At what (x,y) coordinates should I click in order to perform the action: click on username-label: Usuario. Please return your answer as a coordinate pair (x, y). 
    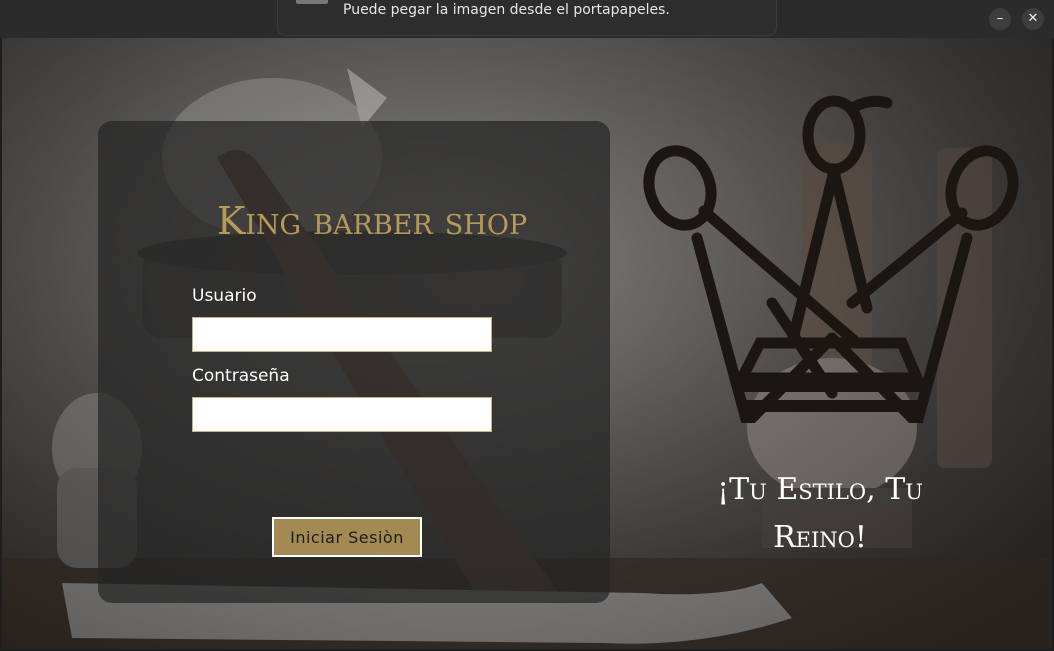
    Looking at the image, I should click on (224, 296).